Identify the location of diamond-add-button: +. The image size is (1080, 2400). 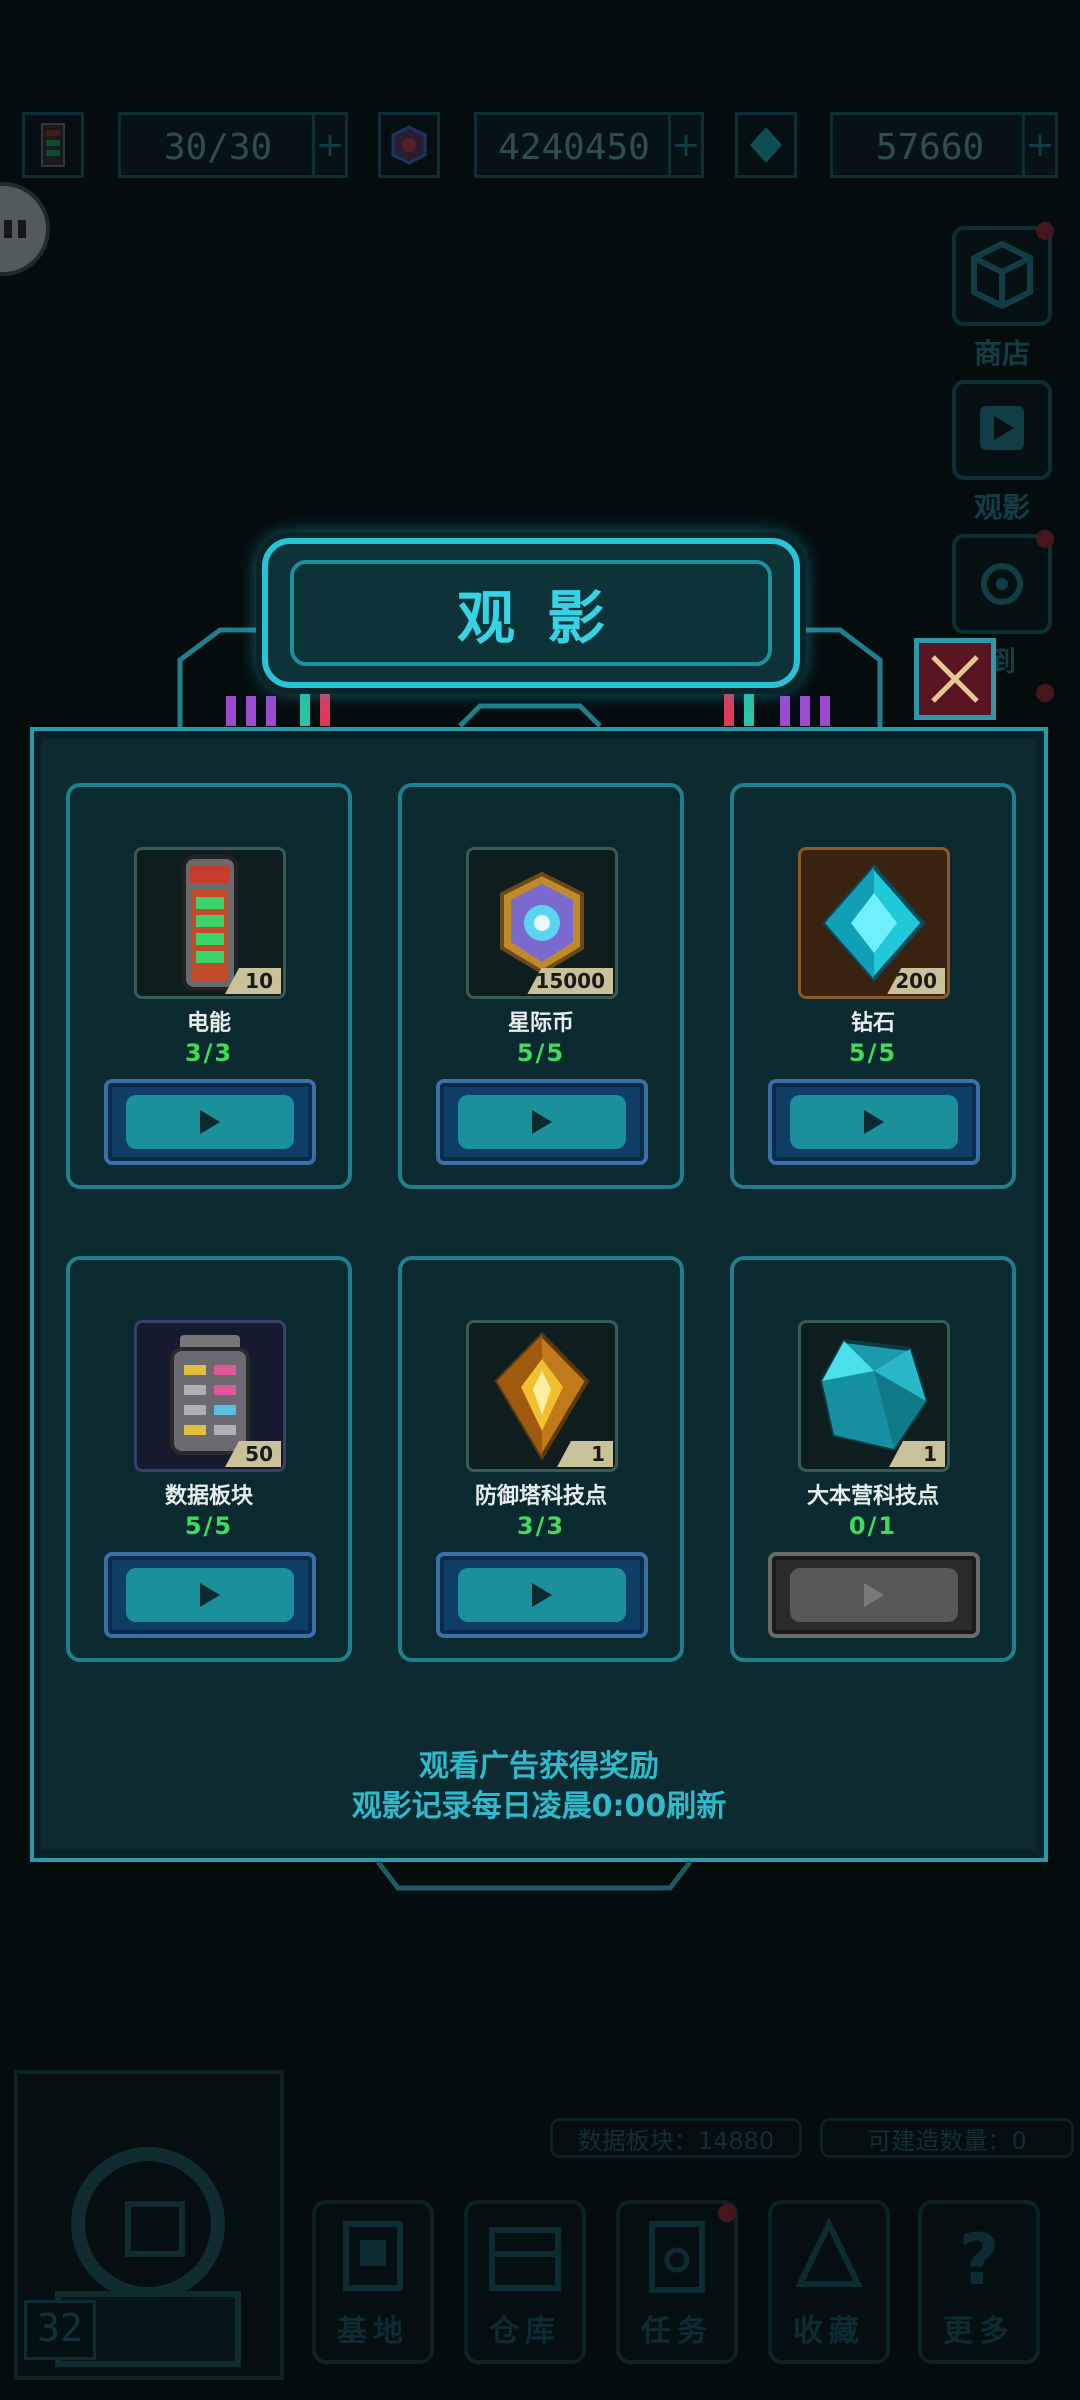
(1040, 145).